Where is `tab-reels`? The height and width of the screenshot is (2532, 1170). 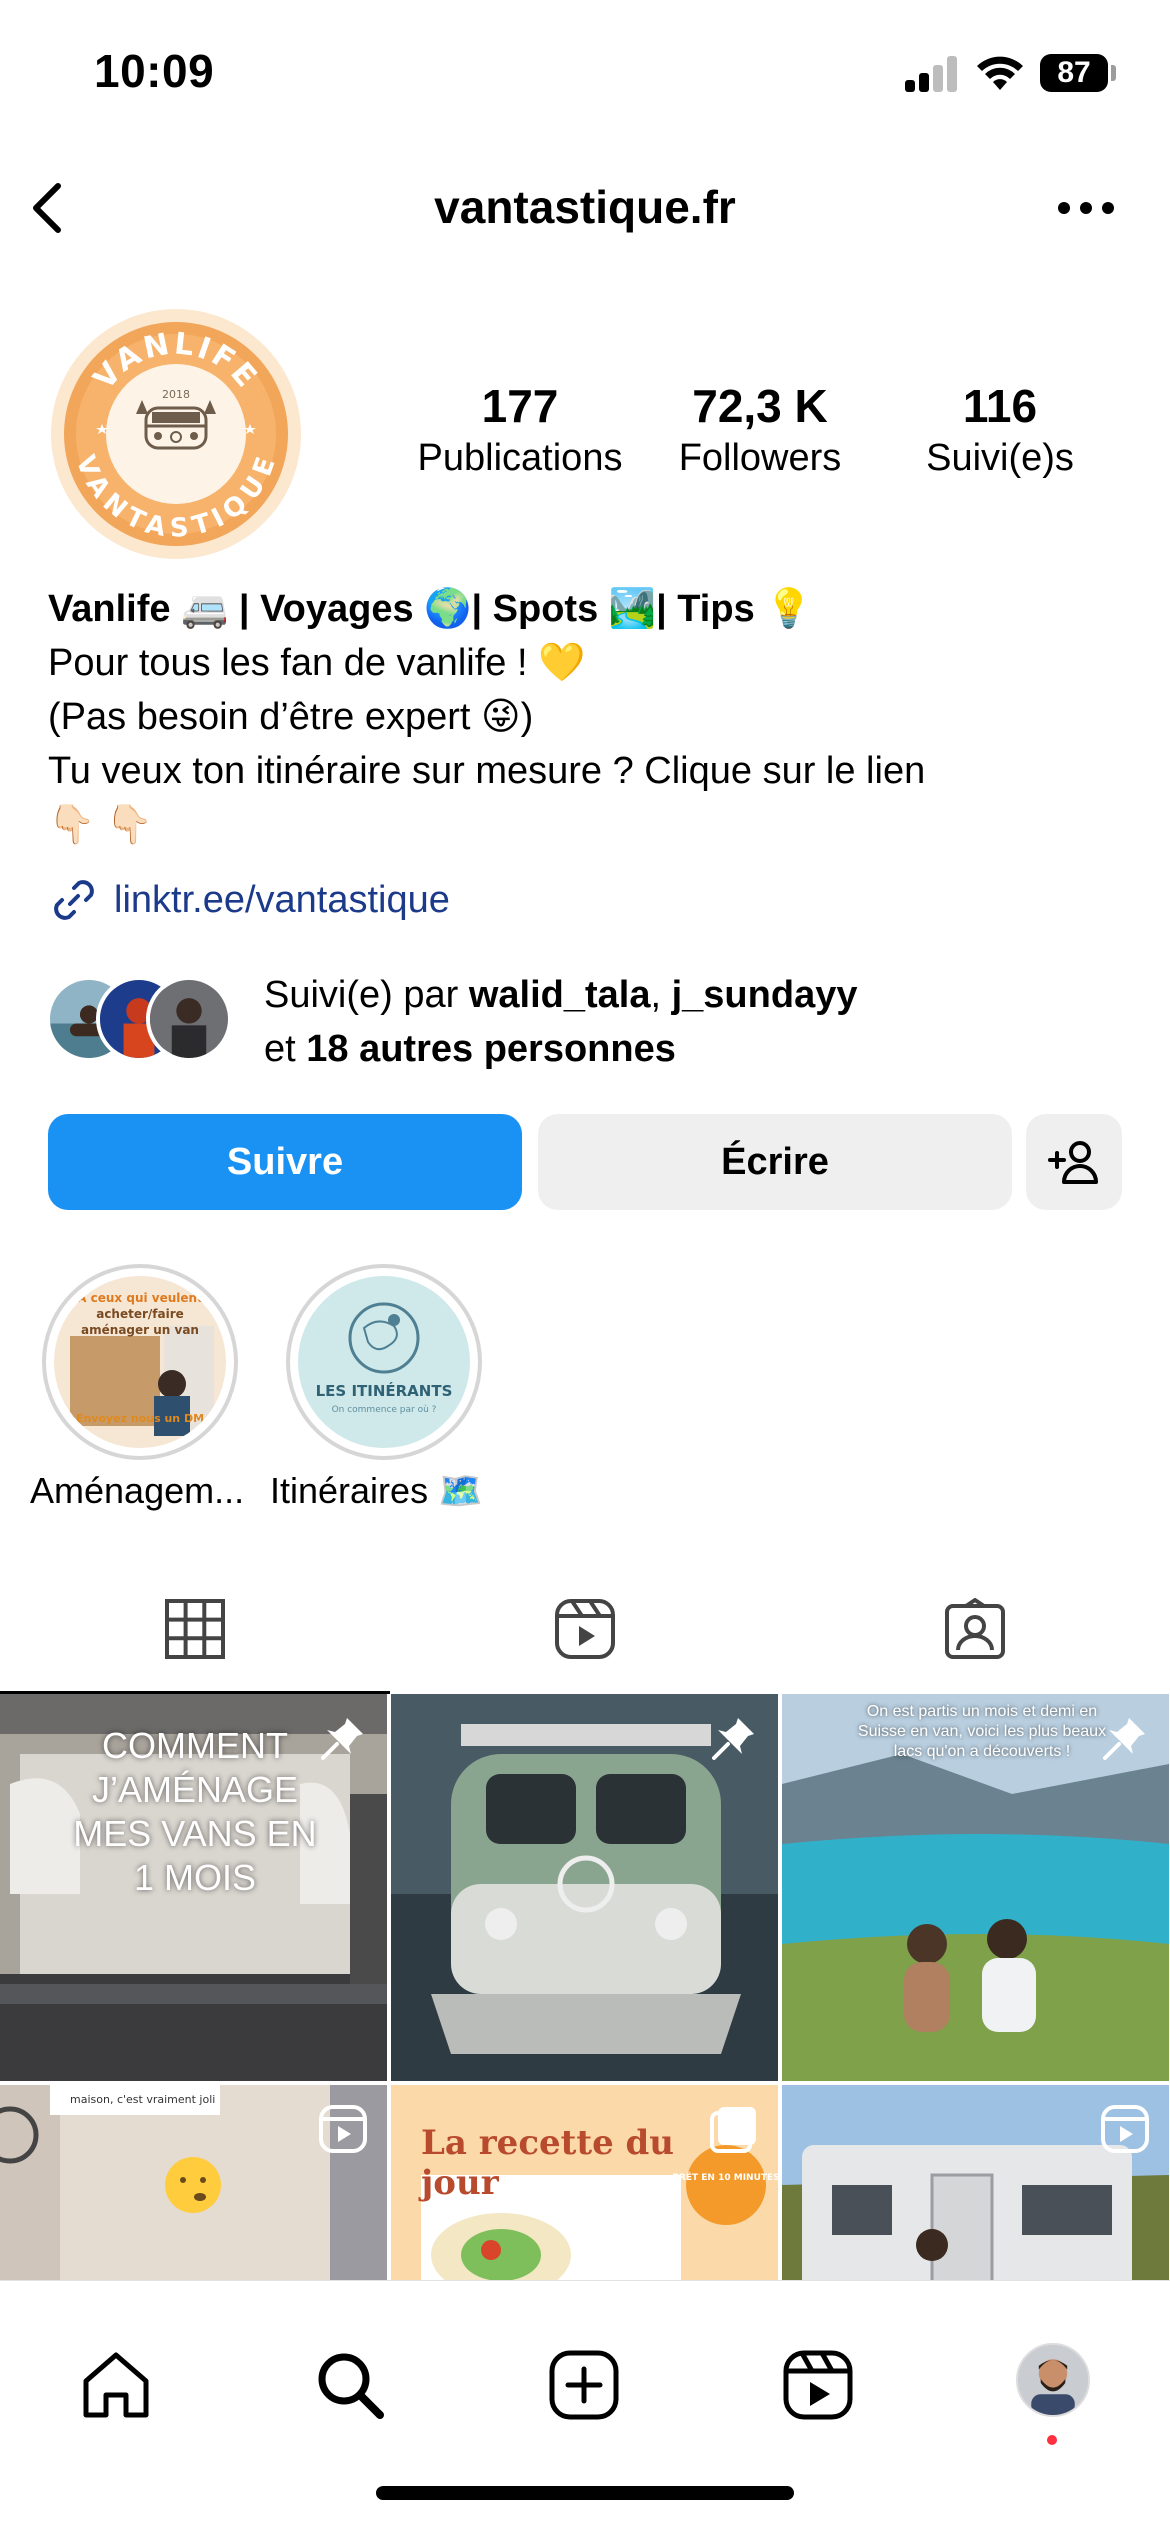
tab-reels is located at coordinates (585, 1631).